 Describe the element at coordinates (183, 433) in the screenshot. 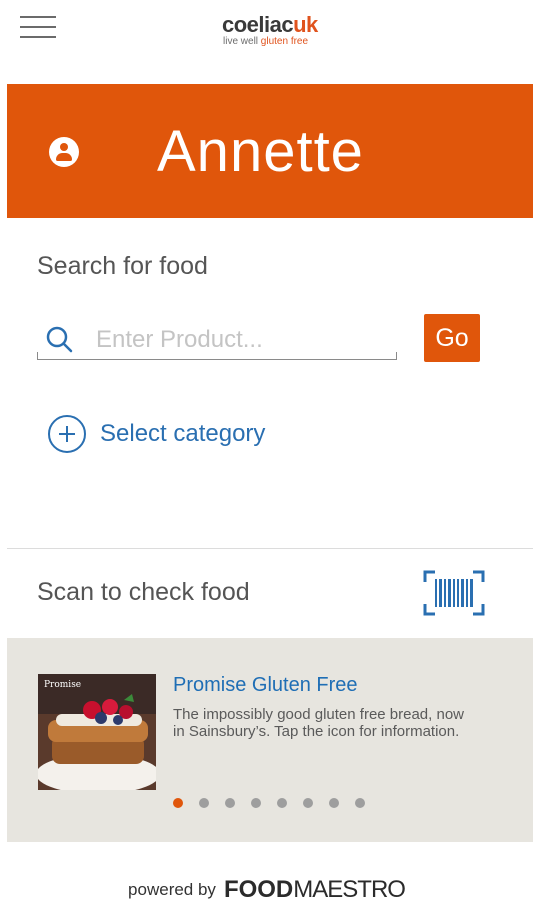

I see `select-category-label: Select category` at that location.